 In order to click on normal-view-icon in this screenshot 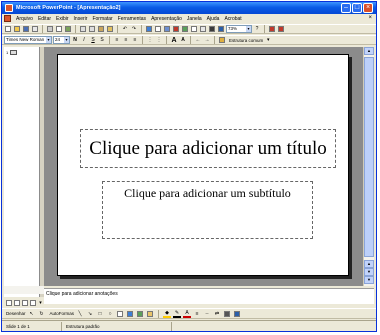, I will do `click(8, 303)`.